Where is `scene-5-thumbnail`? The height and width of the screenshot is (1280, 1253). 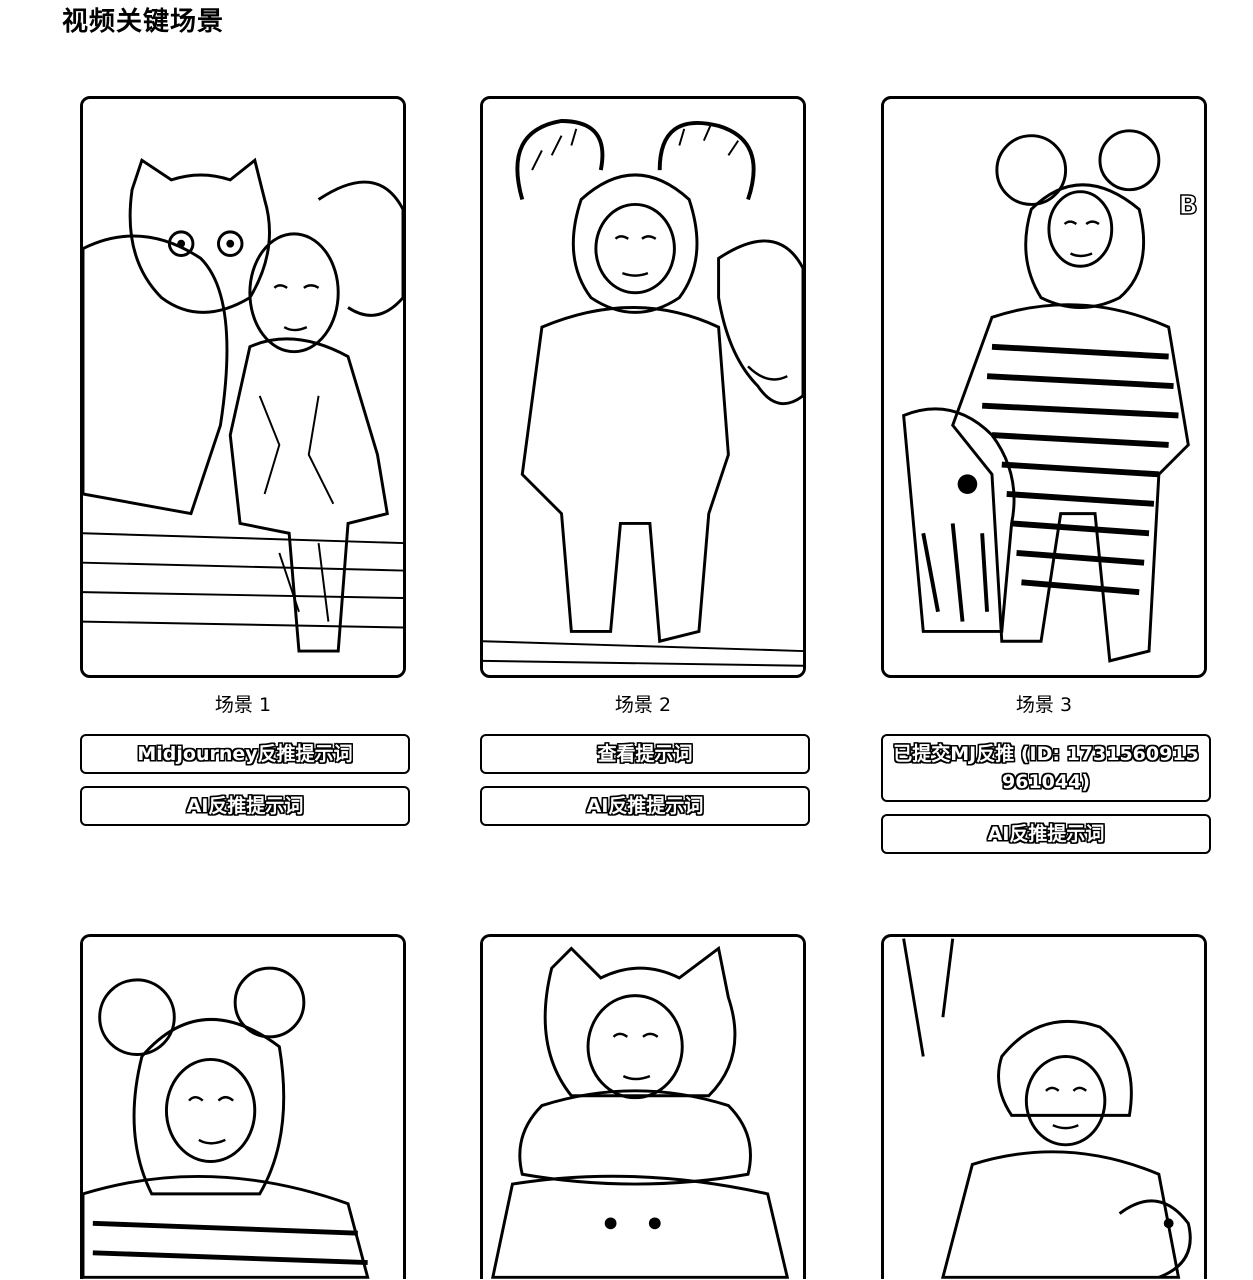
scene-5-thumbnail is located at coordinates (643, 1106).